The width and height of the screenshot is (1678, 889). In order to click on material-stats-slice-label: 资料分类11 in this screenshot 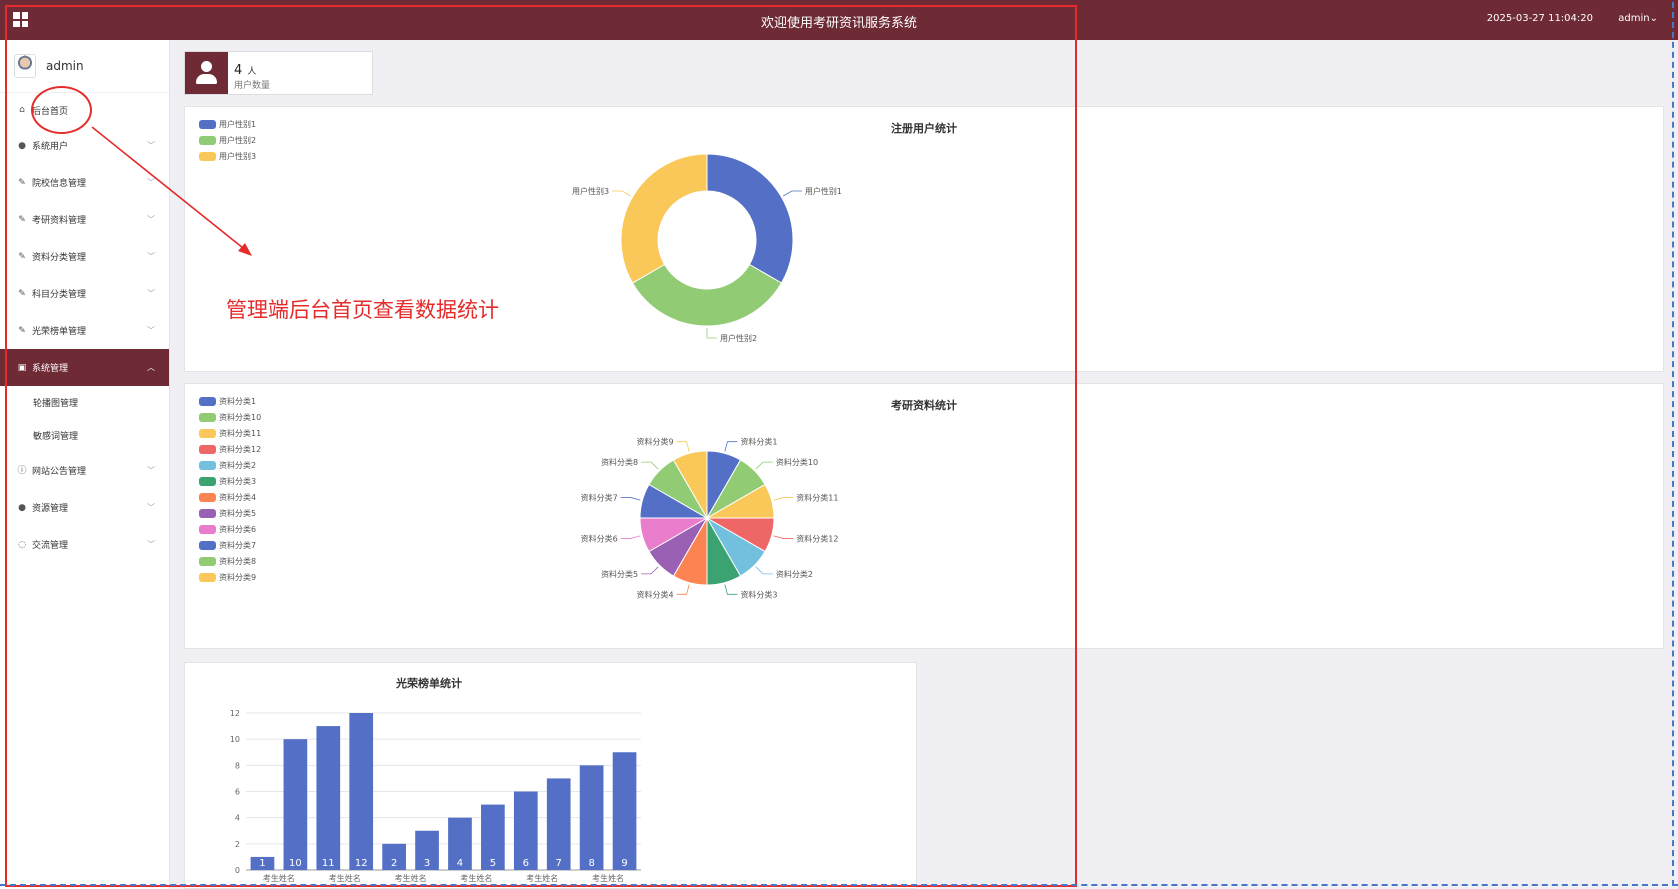, I will do `click(817, 498)`.